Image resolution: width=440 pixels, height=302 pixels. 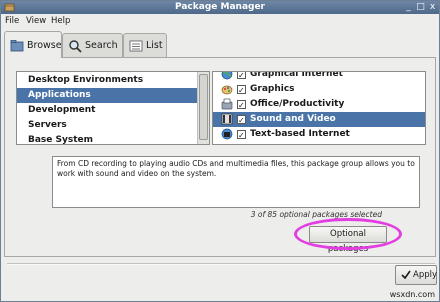 I want to click on browse-icon, so click(x=17, y=46).